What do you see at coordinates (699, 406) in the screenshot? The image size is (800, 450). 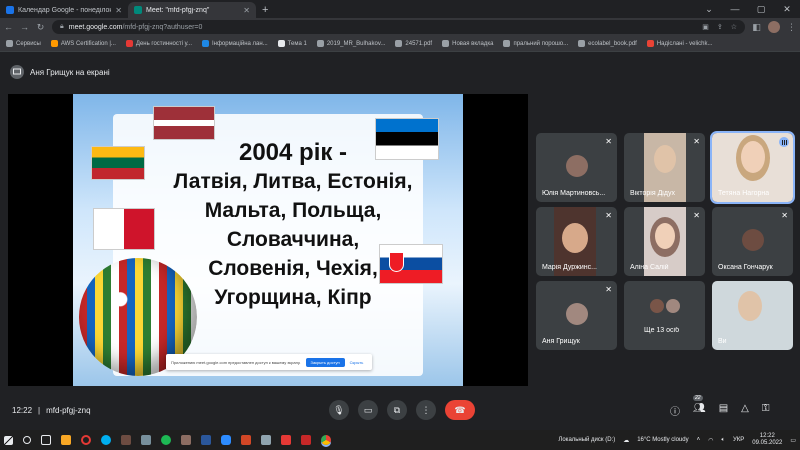 I see `people-icon: 👥︎ 22` at bounding box center [699, 406].